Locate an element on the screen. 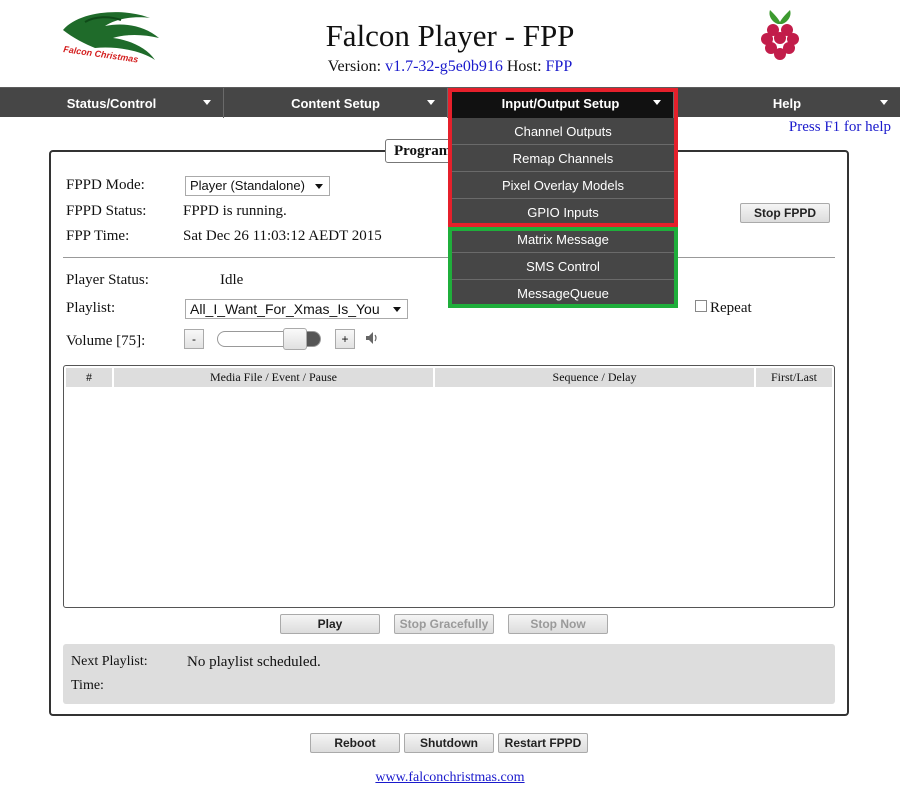 Image resolution: width=900 pixels, height=804 pixels. nav-content-setup: Content Setup is located at coordinates (336, 103).